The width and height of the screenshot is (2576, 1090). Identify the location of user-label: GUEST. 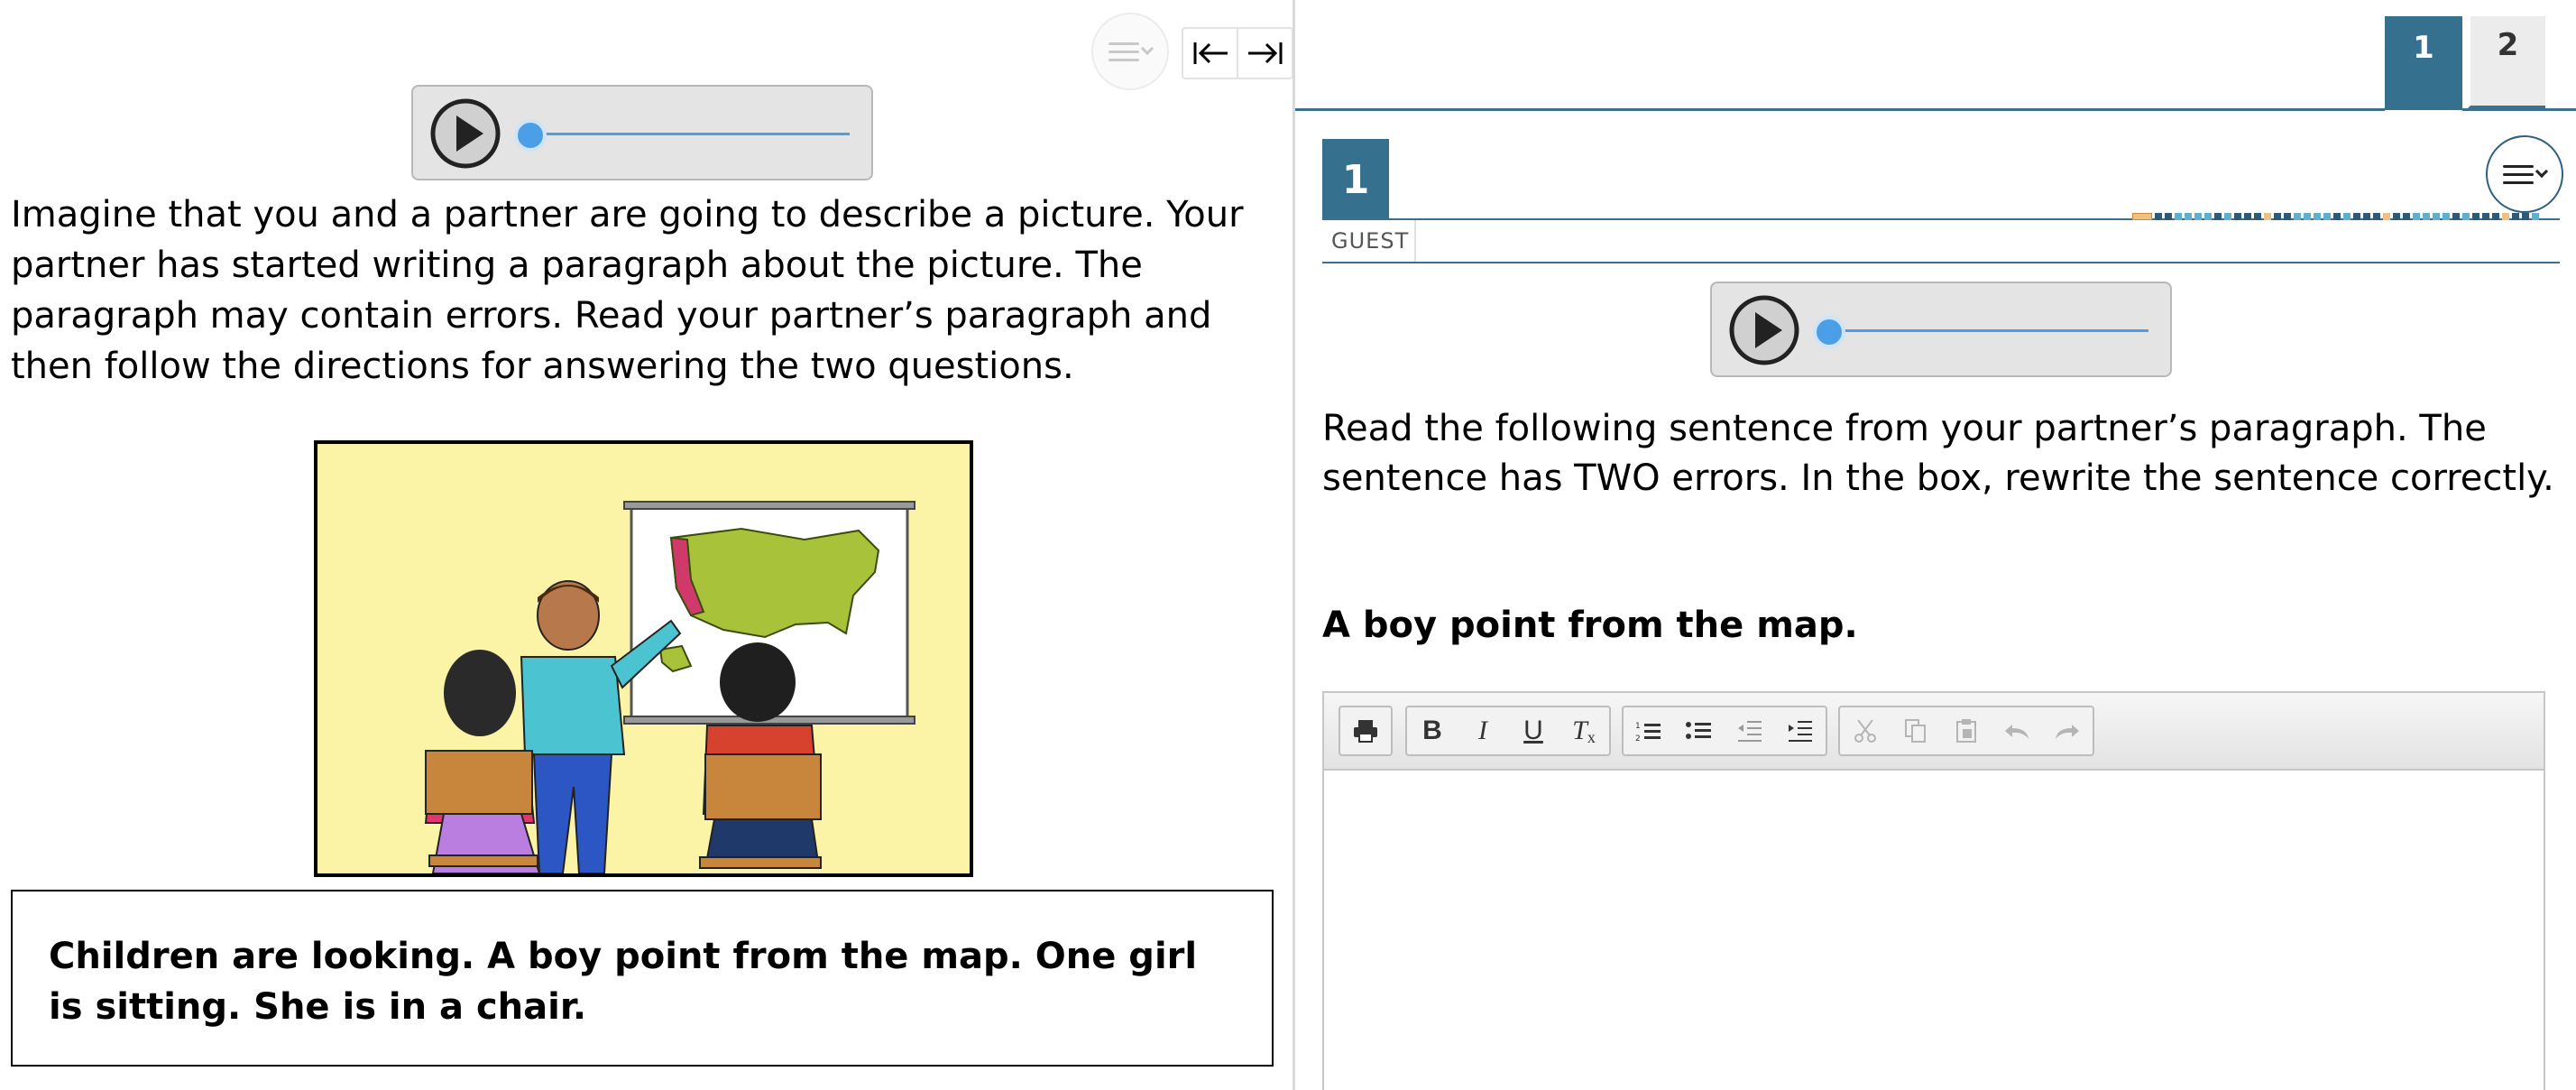
(1369, 241).